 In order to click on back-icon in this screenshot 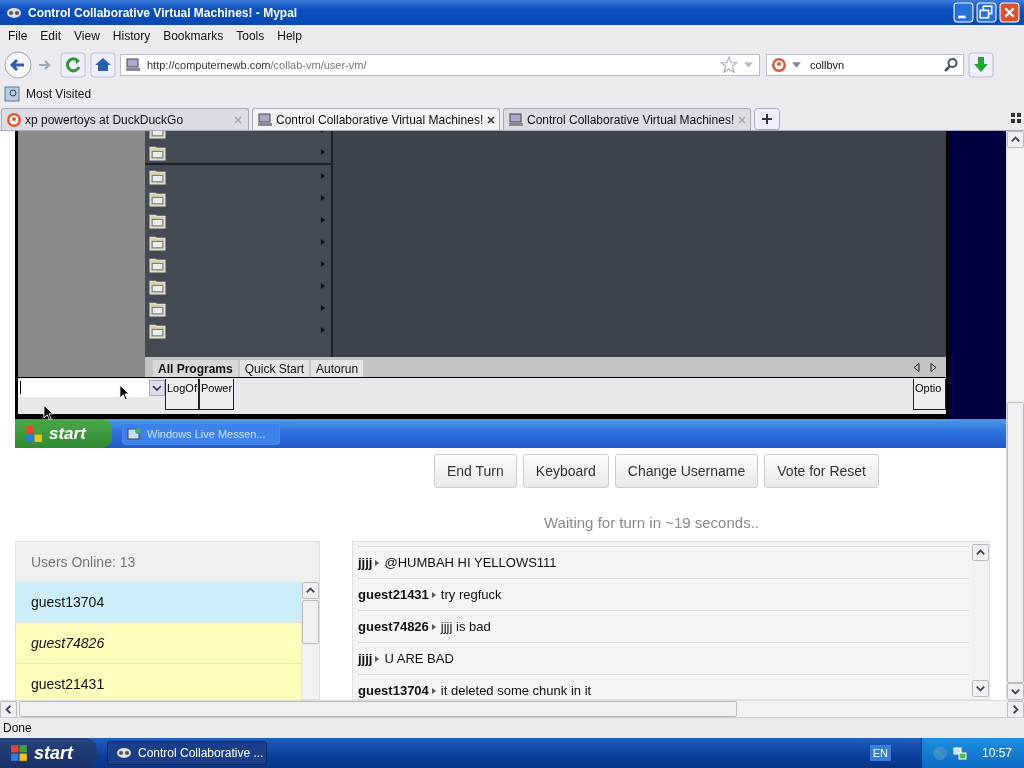, I will do `click(18, 64)`.